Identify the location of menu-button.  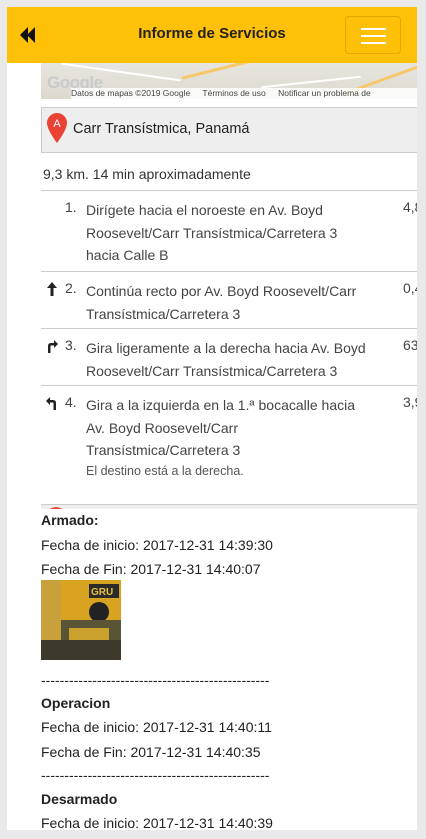
(373, 35).